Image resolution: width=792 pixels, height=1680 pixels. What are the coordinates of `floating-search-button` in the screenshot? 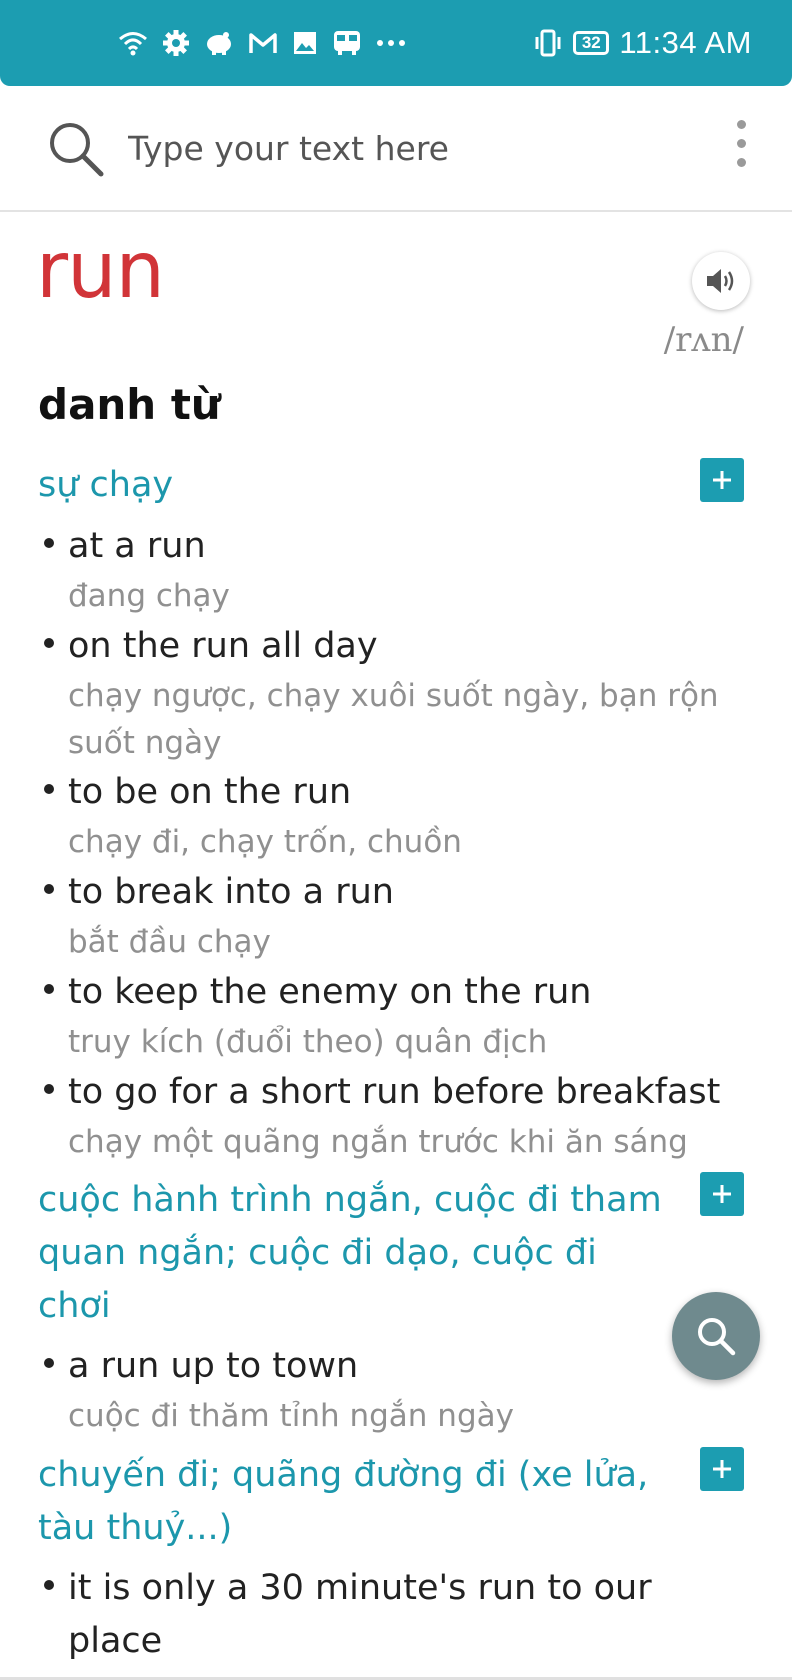 It's located at (716, 1336).